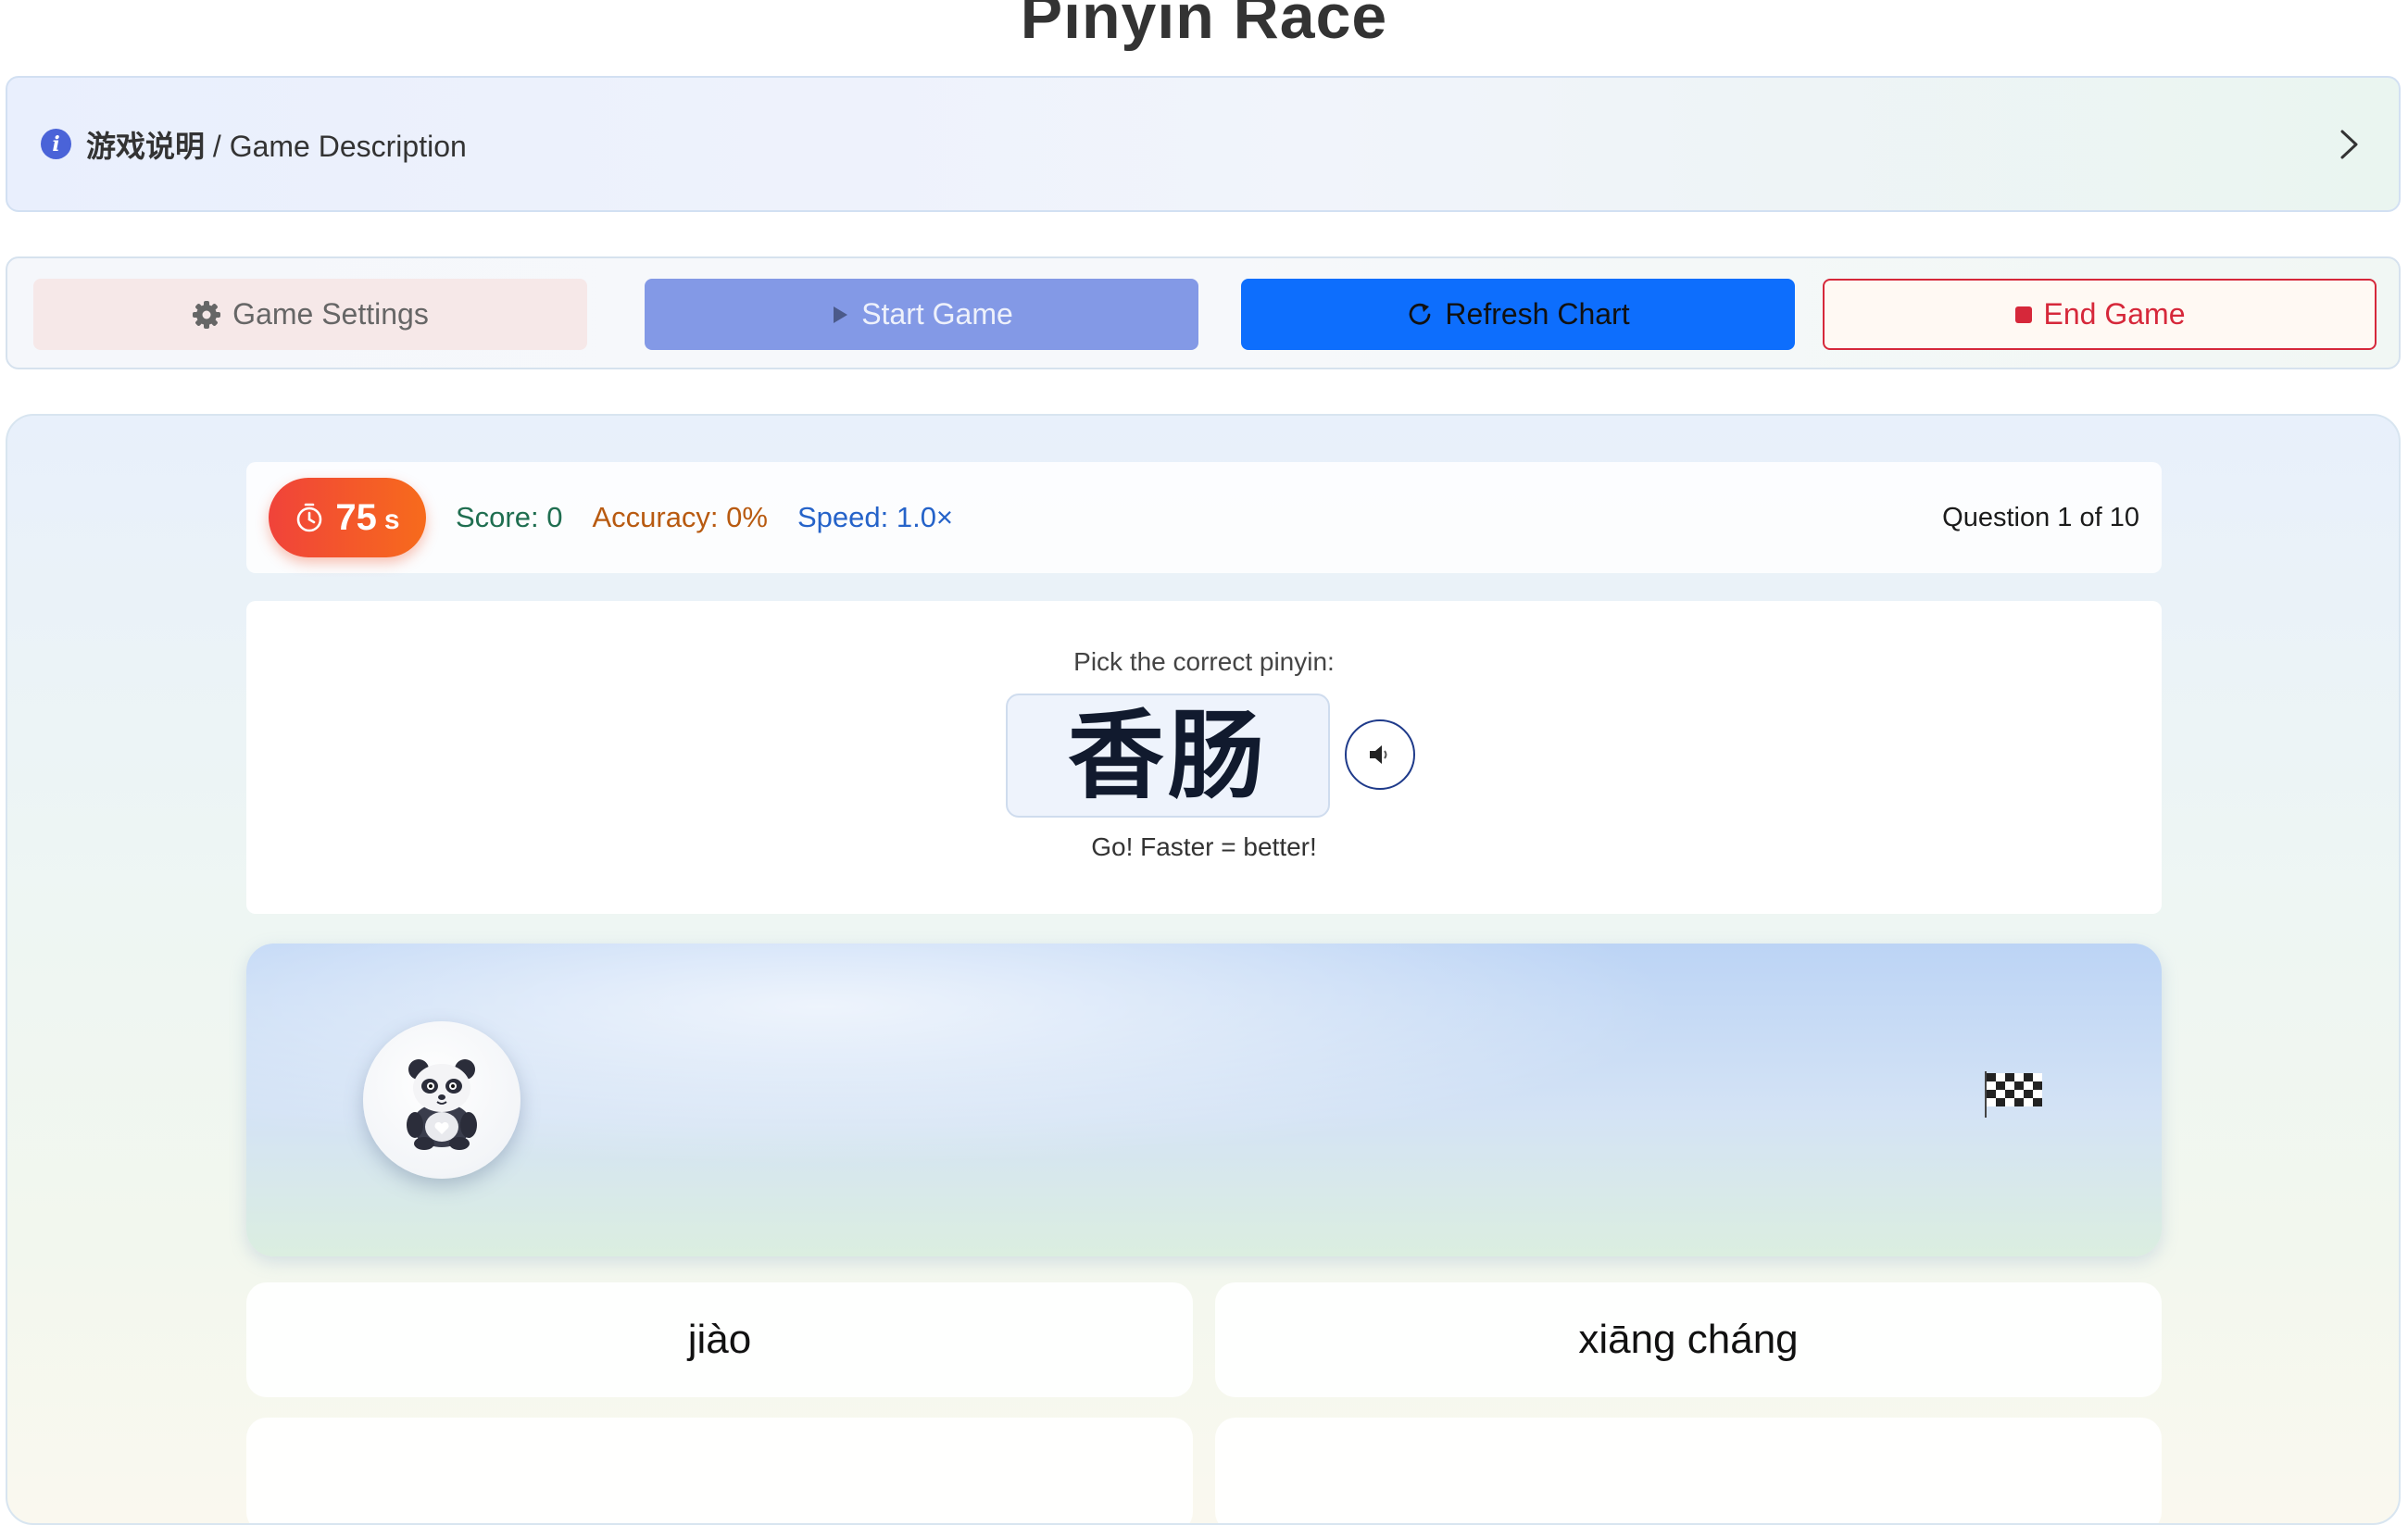  What do you see at coordinates (2114, 314) in the screenshot?
I see `end-game-label: End Game` at bounding box center [2114, 314].